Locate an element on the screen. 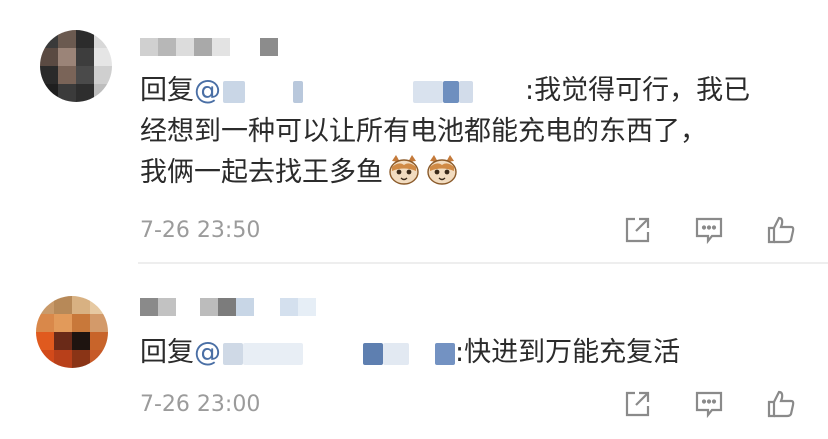 Image resolution: width=828 pixels, height=439 pixels. comment-line-2: 经想到一种可以让所有电池都能充电的东西了， is located at coordinates (423, 131).